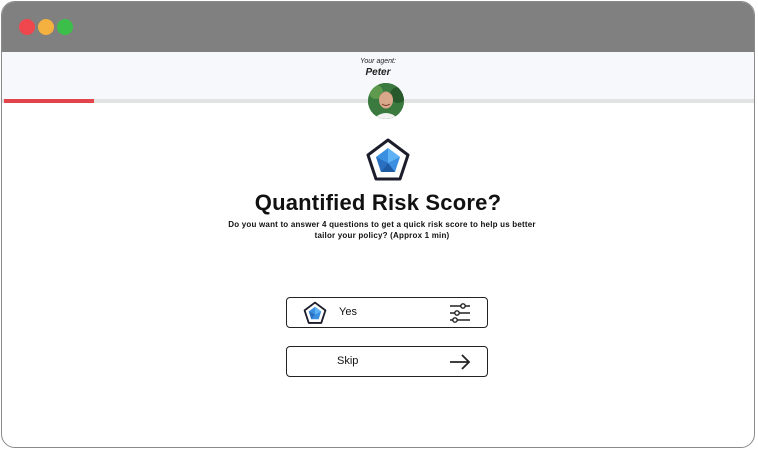 This screenshot has width=758, height=450. Describe the element at coordinates (49, 101) in the screenshot. I see `progress-fill` at that location.